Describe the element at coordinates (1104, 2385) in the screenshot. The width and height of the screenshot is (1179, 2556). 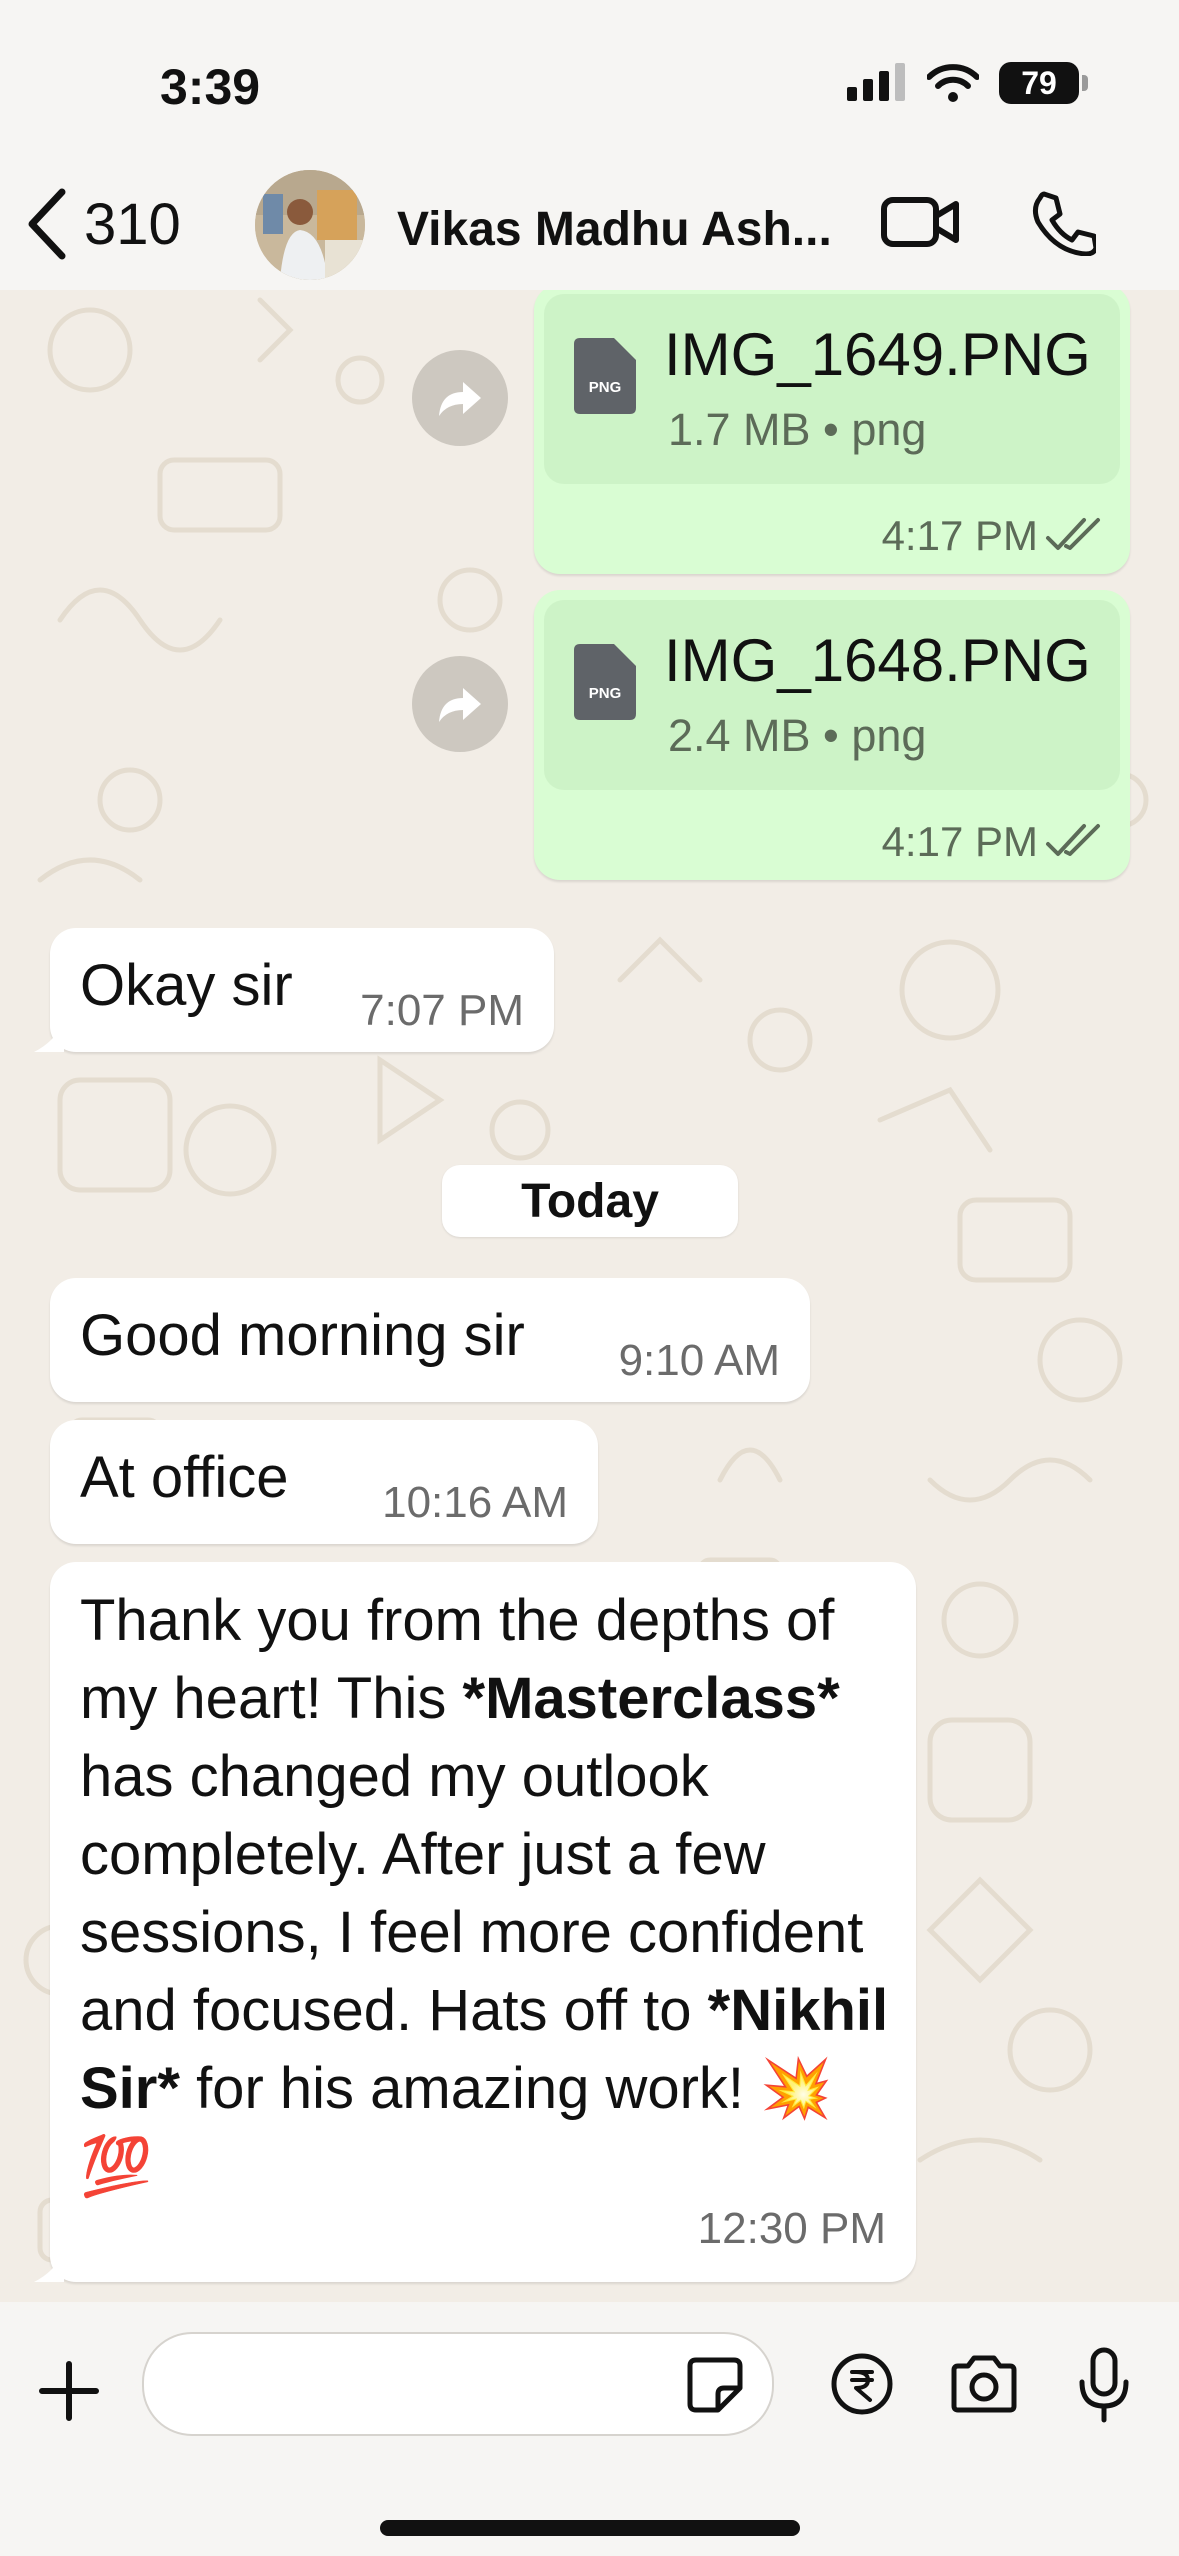
I see `microphone-icon` at that location.